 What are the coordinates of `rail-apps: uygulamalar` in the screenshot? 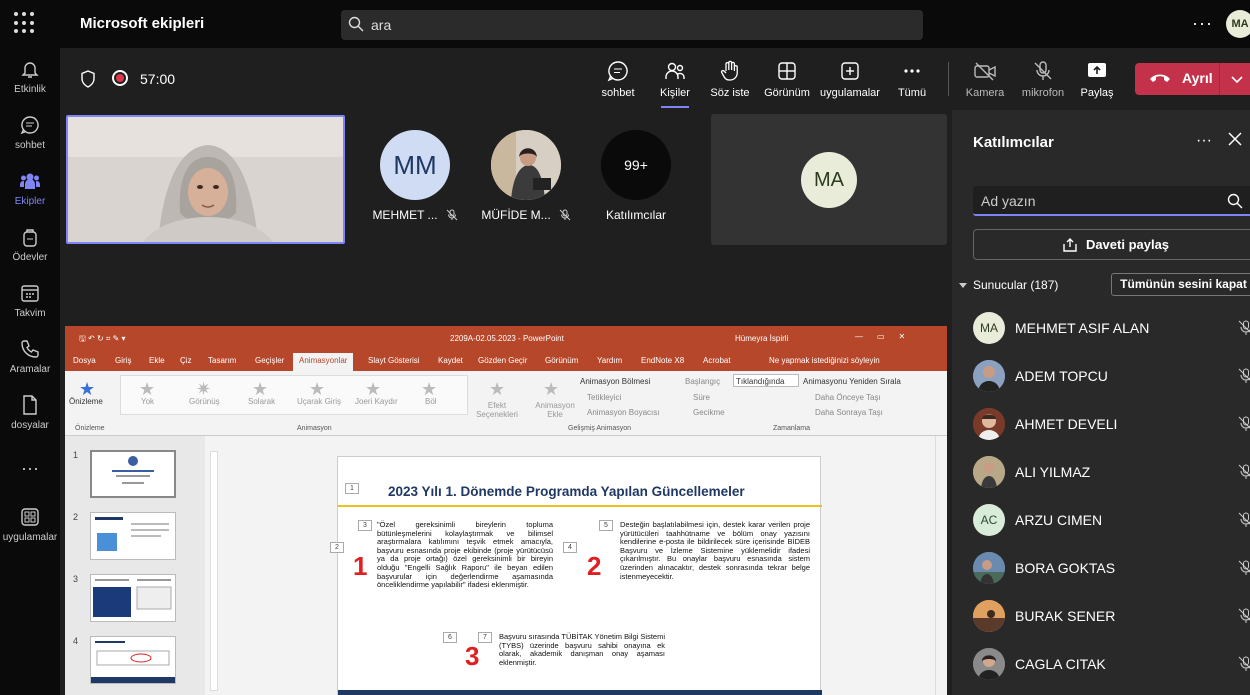 It's located at (30, 524).